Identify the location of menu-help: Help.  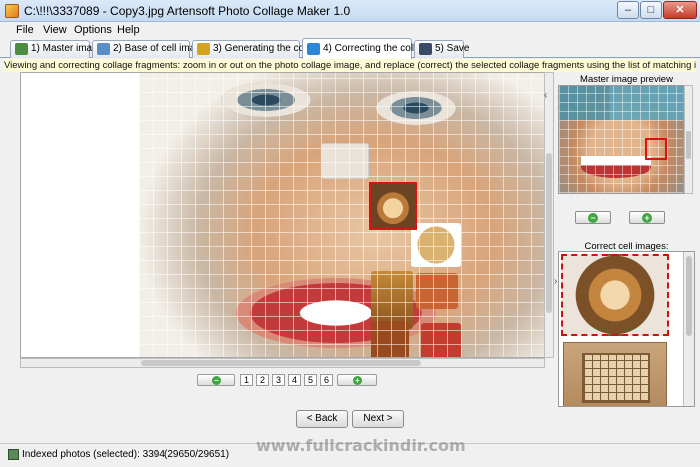
(128, 30).